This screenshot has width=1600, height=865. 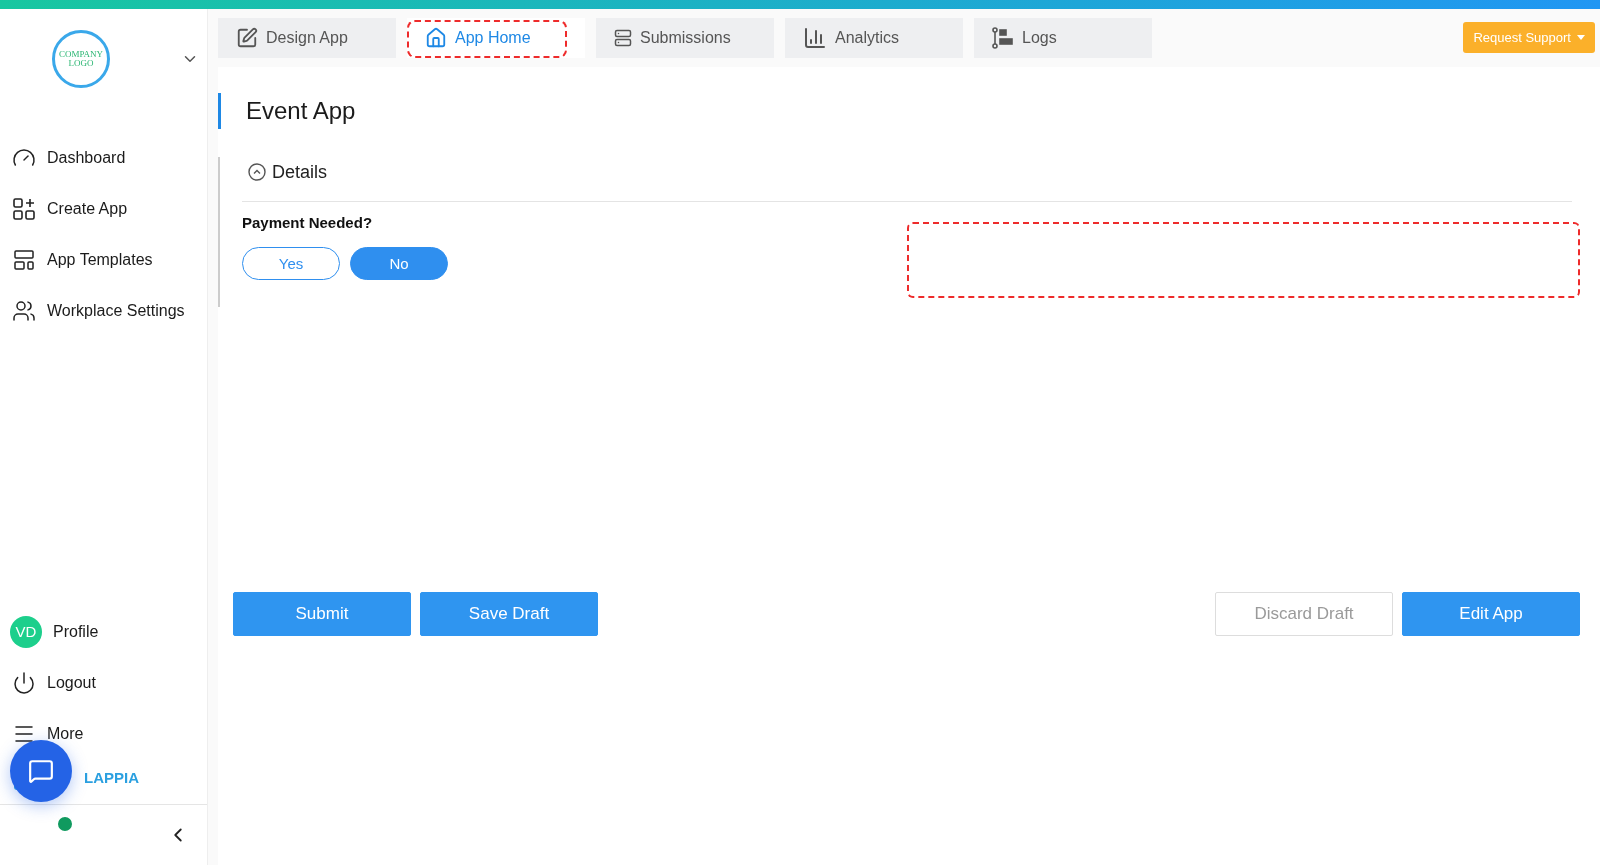 What do you see at coordinates (109, 259) in the screenshot?
I see `sidebar-item: App Templates` at bounding box center [109, 259].